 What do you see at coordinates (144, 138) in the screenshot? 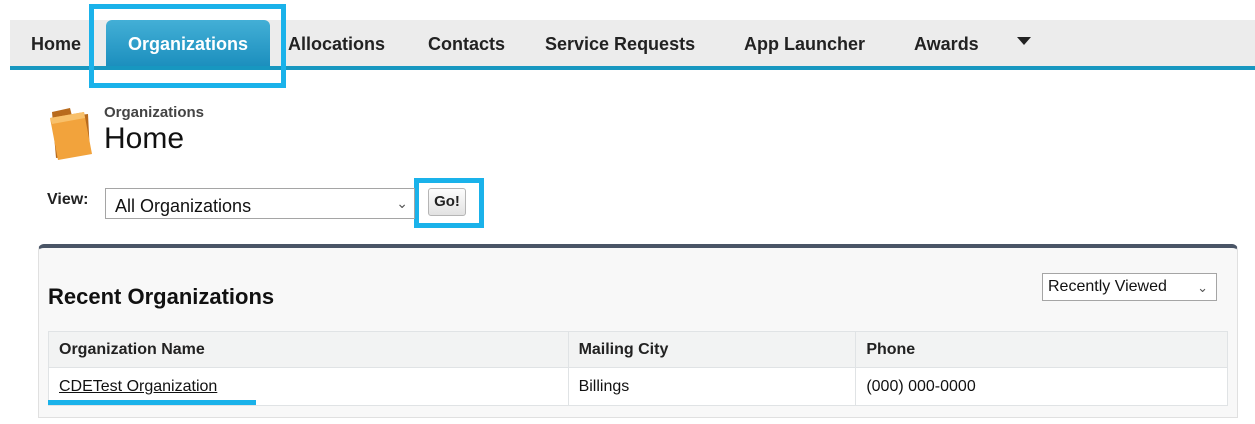
I see `page-title: Home` at bounding box center [144, 138].